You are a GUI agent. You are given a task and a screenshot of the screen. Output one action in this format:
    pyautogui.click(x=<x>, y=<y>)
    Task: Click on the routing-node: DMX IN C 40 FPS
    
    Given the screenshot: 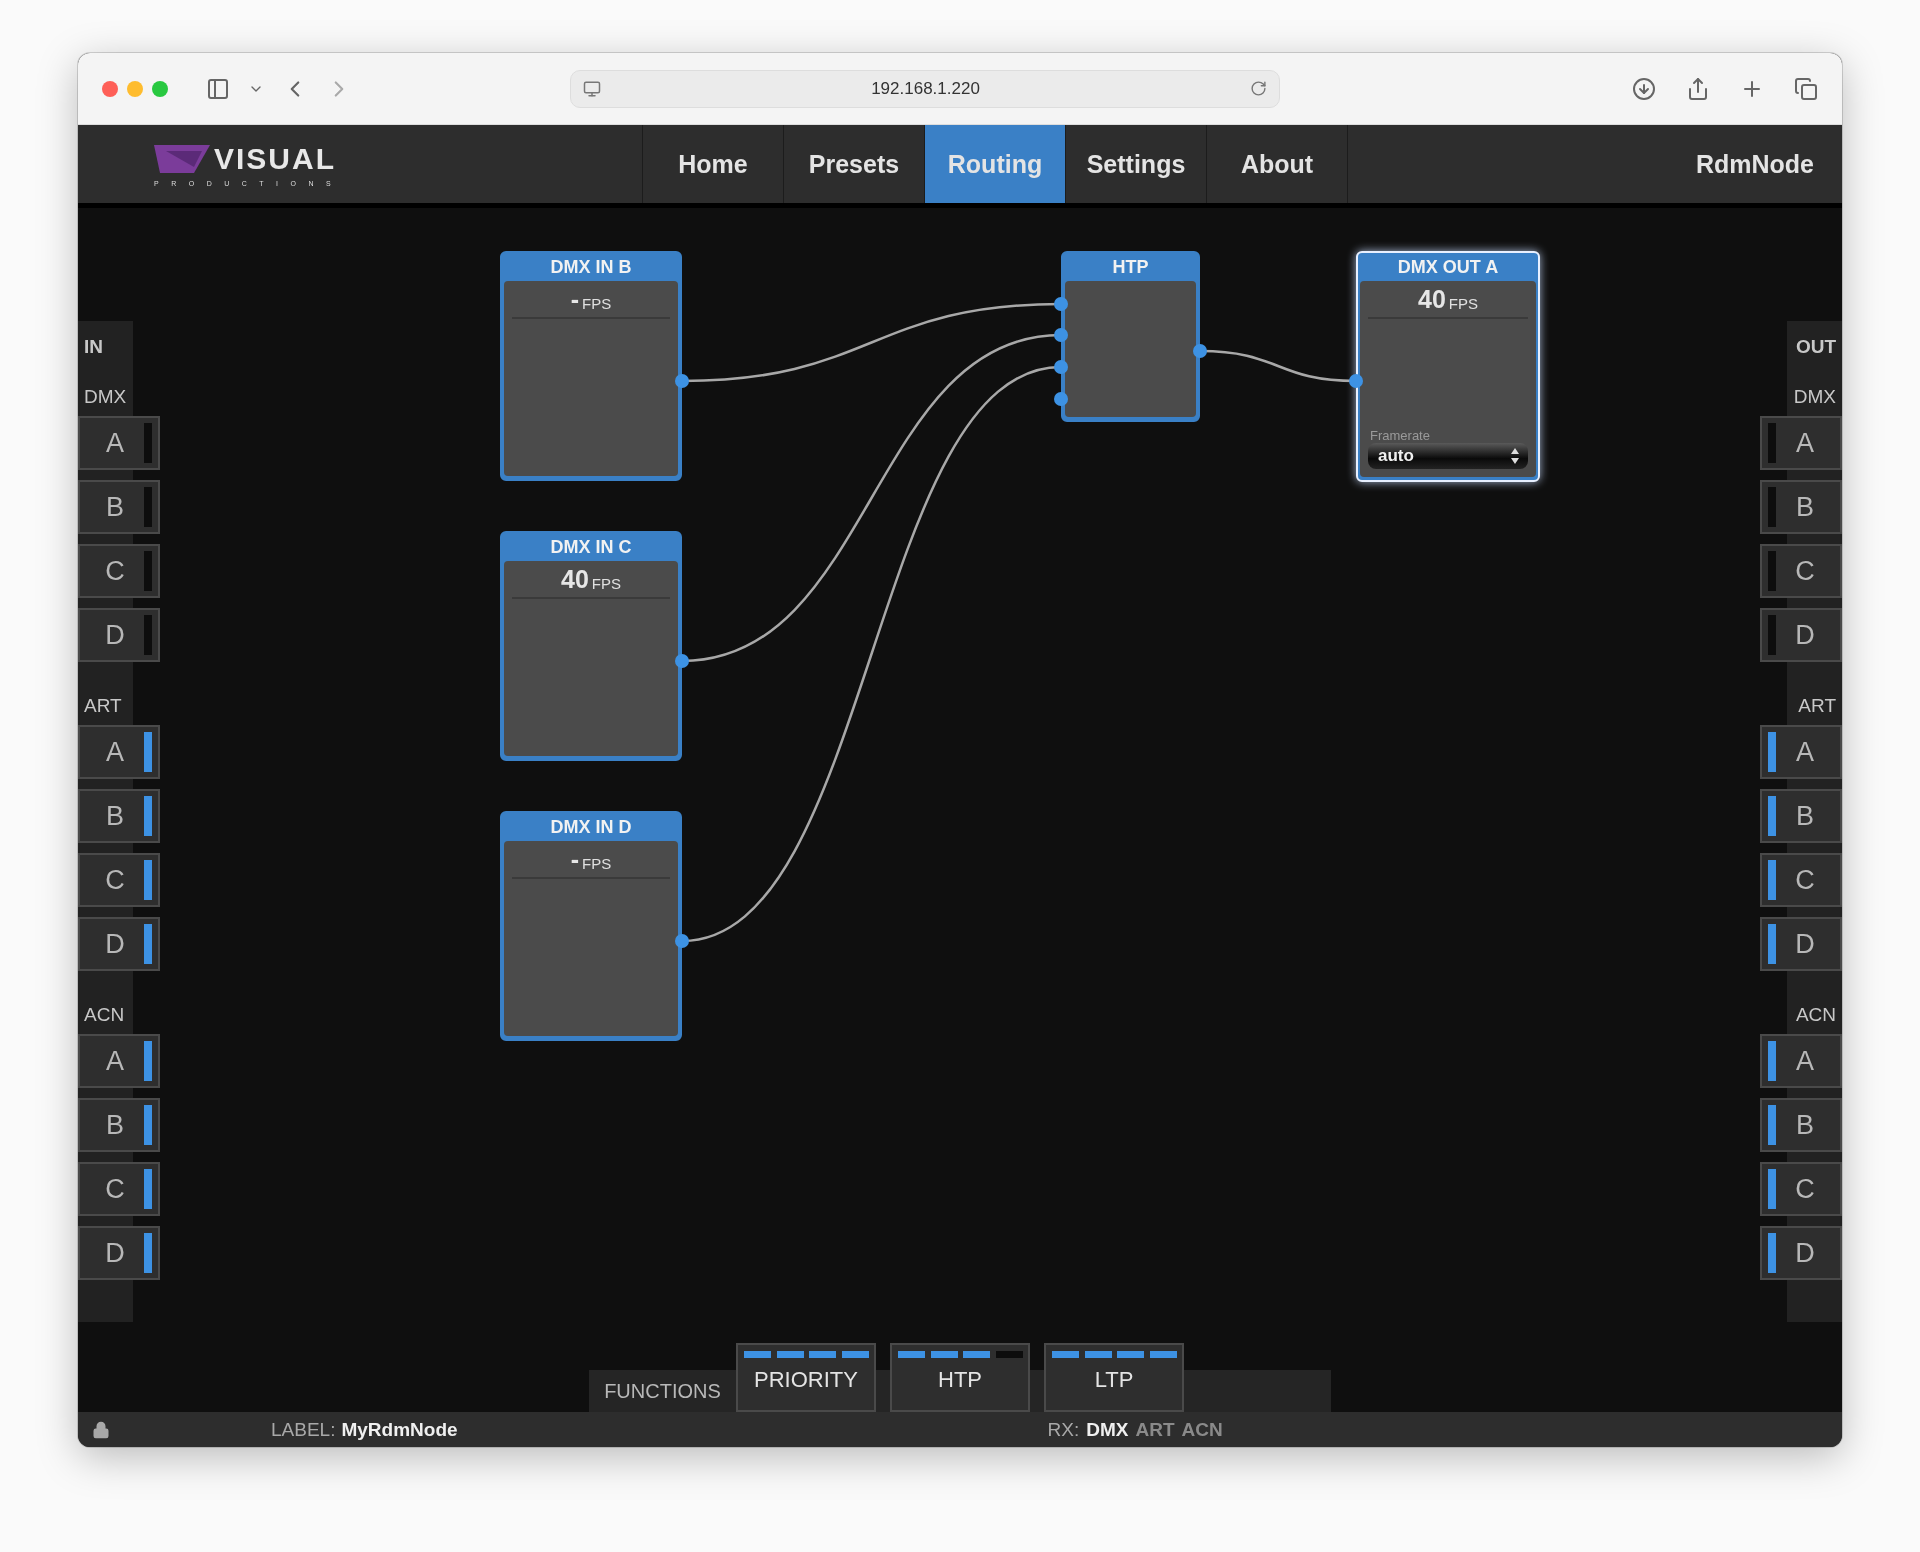 What is the action you would take?
    pyautogui.click(x=591, y=646)
    